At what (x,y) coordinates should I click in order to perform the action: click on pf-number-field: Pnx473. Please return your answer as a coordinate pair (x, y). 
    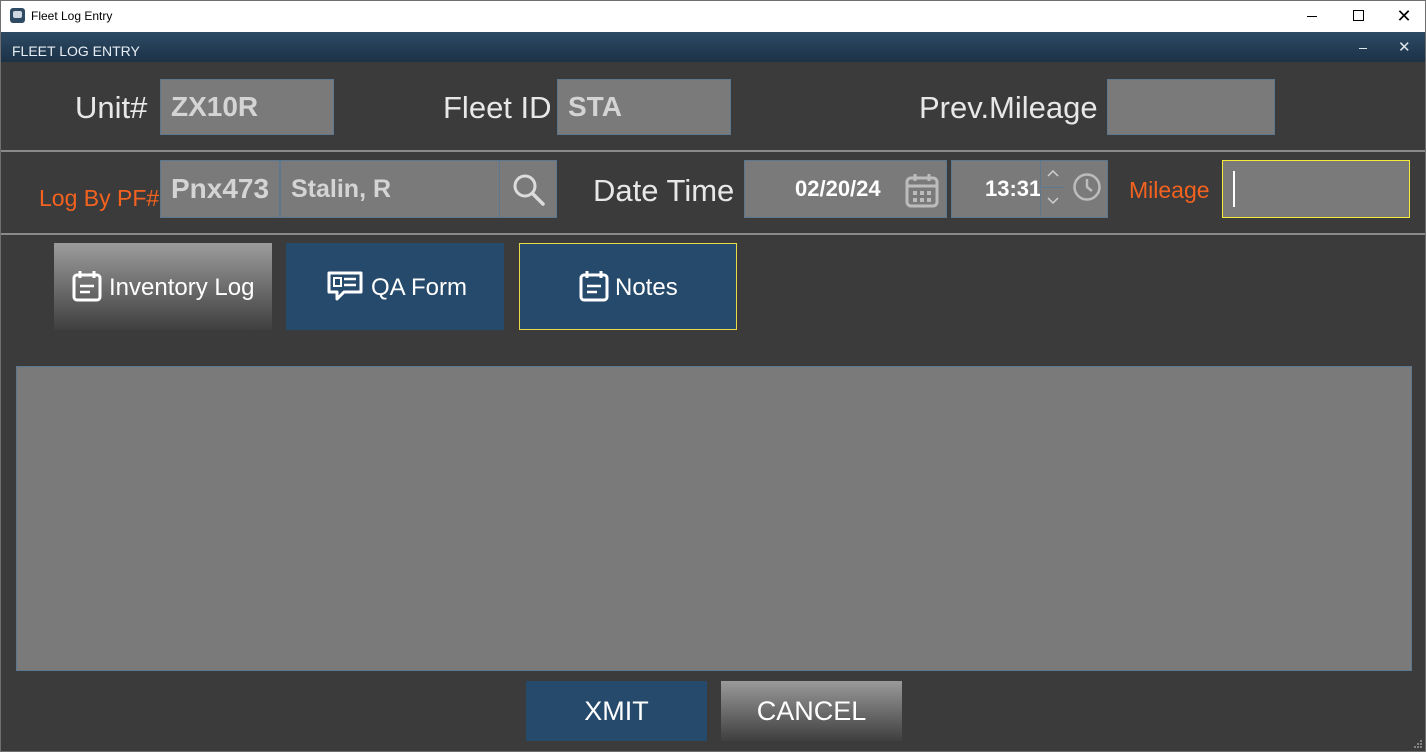
    Looking at the image, I should click on (220, 189).